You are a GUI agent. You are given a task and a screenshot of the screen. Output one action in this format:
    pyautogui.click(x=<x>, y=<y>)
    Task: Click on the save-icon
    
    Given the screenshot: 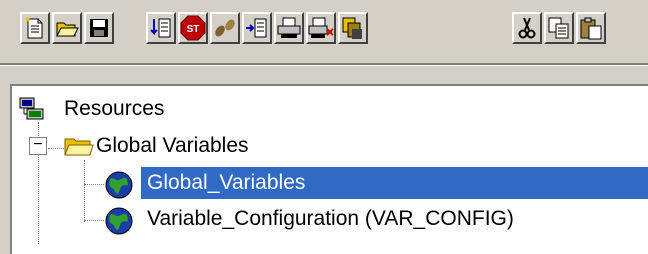 What is the action you would take?
    pyautogui.click(x=99, y=28)
    